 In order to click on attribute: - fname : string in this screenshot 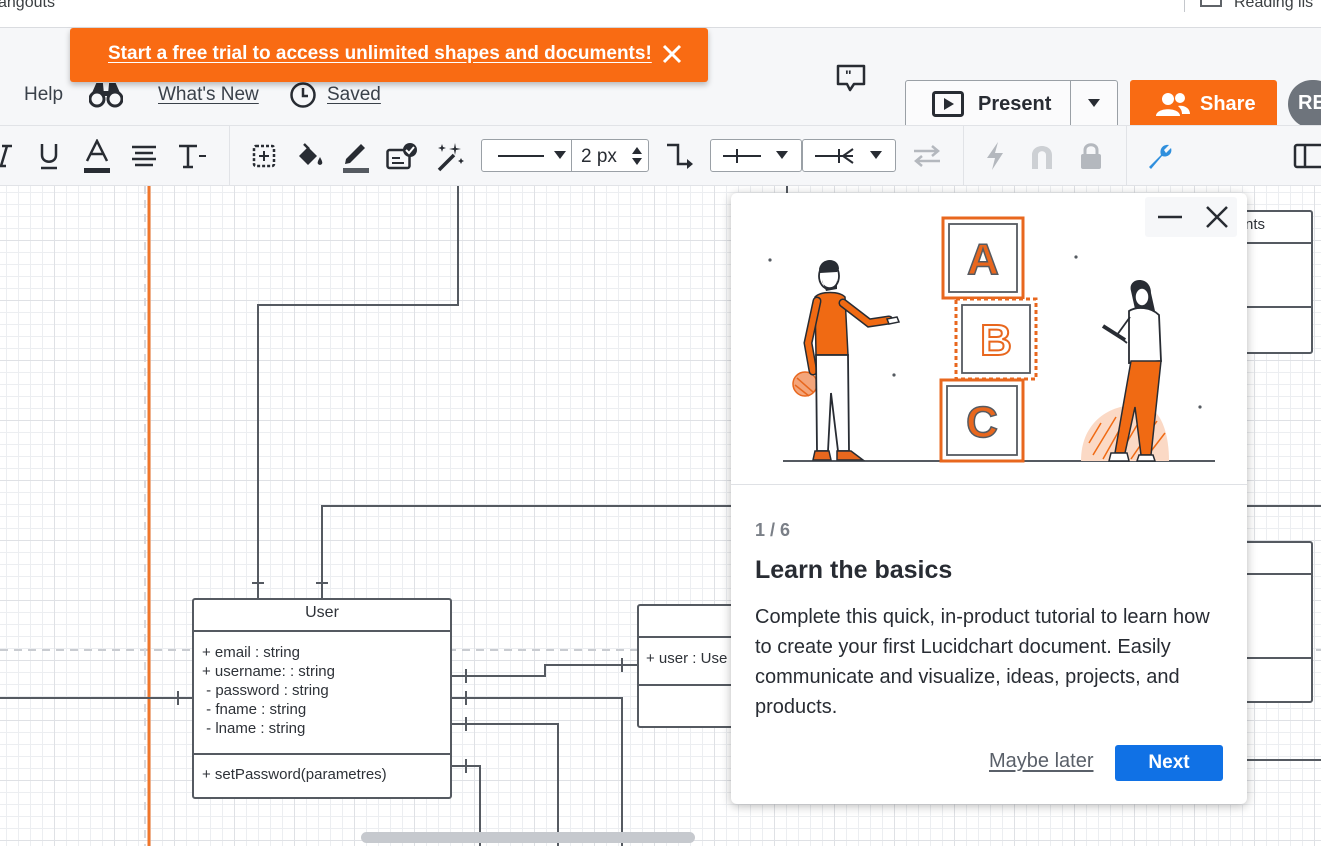, I will do `click(254, 709)`.